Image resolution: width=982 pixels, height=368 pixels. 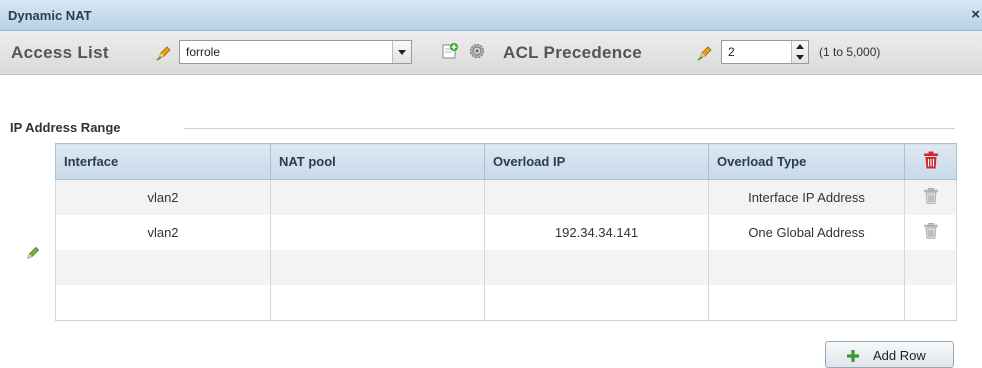 I want to click on cell-overload-type: One Global Address, so click(x=806, y=232).